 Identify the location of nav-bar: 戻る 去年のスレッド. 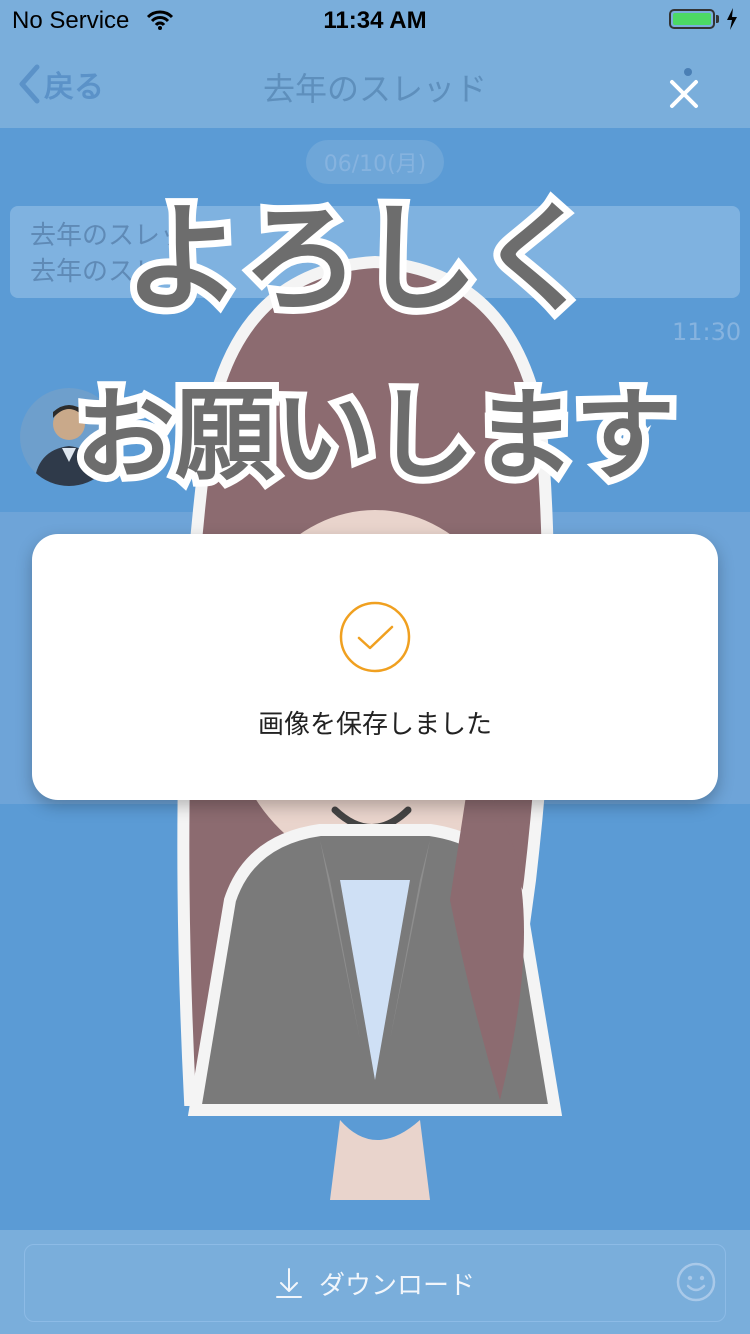
(375, 84).